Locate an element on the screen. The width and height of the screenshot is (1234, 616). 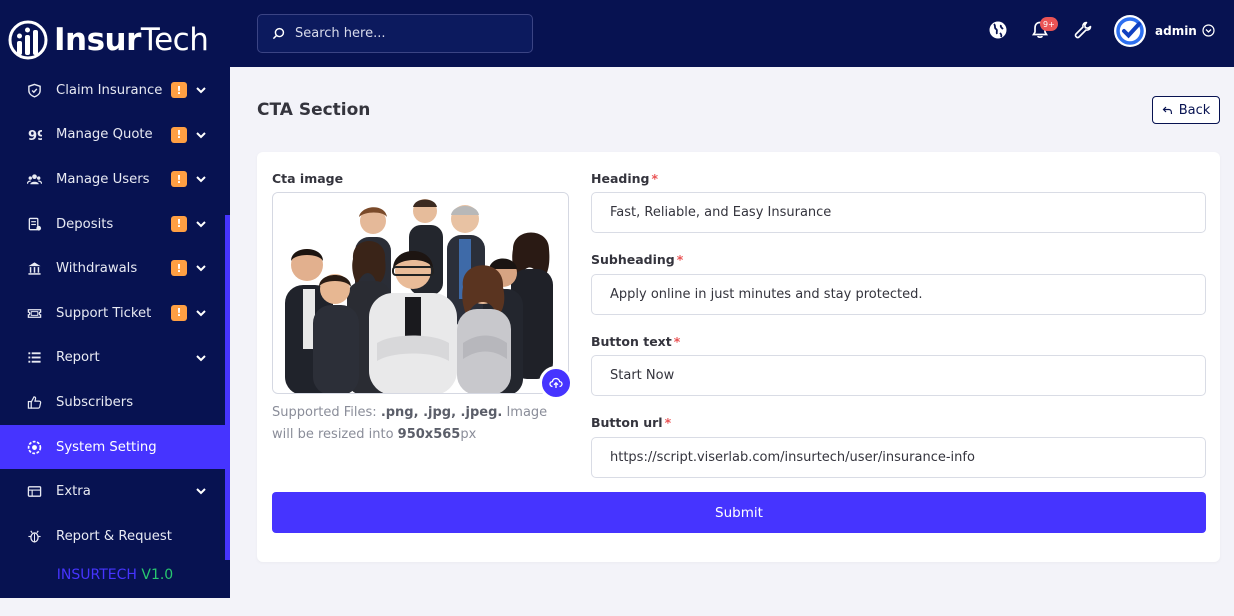
sidebar-item-label: Report & Request is located at coordinates (114, 536).